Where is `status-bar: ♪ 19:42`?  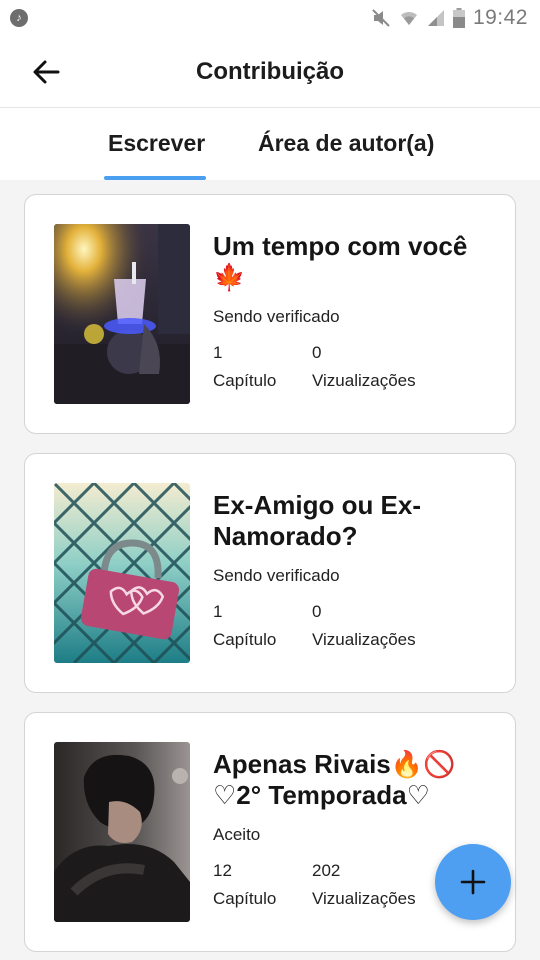 status-bar: ♪ 19:42 is located at coordinates (270, 18).